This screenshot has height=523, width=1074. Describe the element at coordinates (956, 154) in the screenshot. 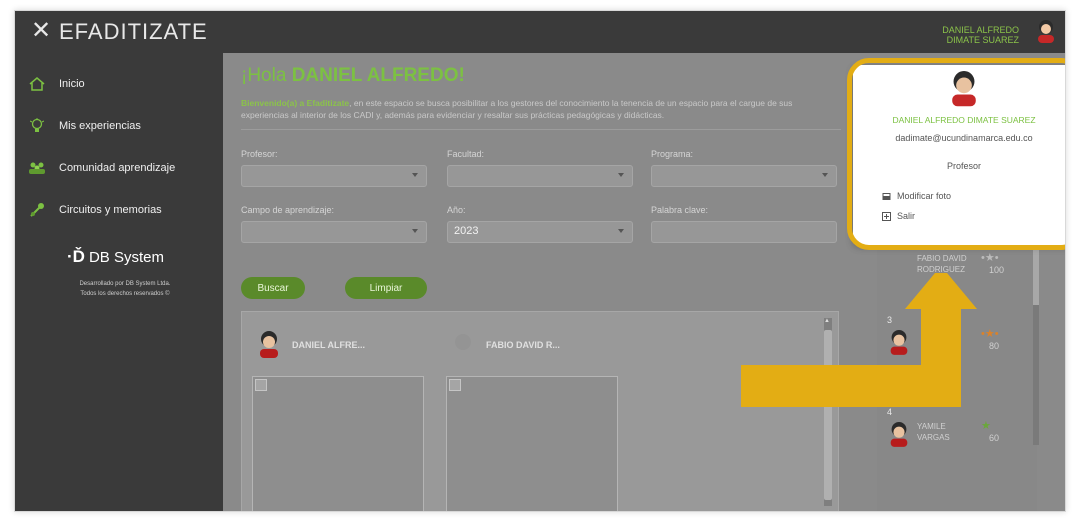

I see `popover-highlight-frame` at that location.